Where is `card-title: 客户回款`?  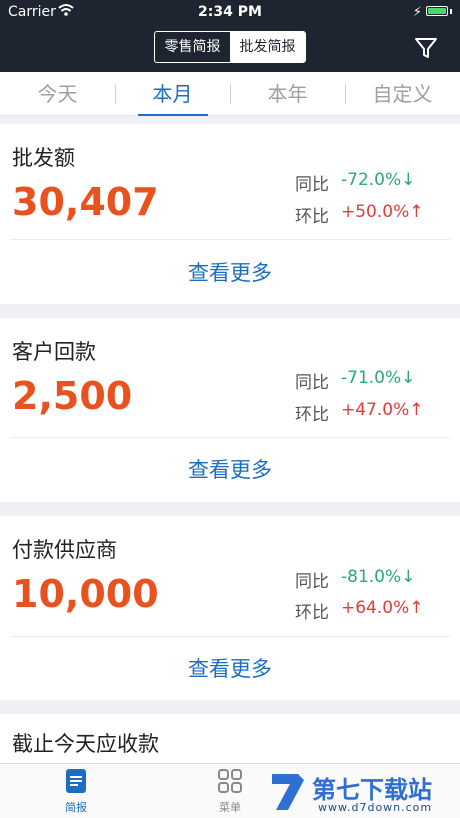
card-title: 客户回款 is located at coordinates (54, 352).